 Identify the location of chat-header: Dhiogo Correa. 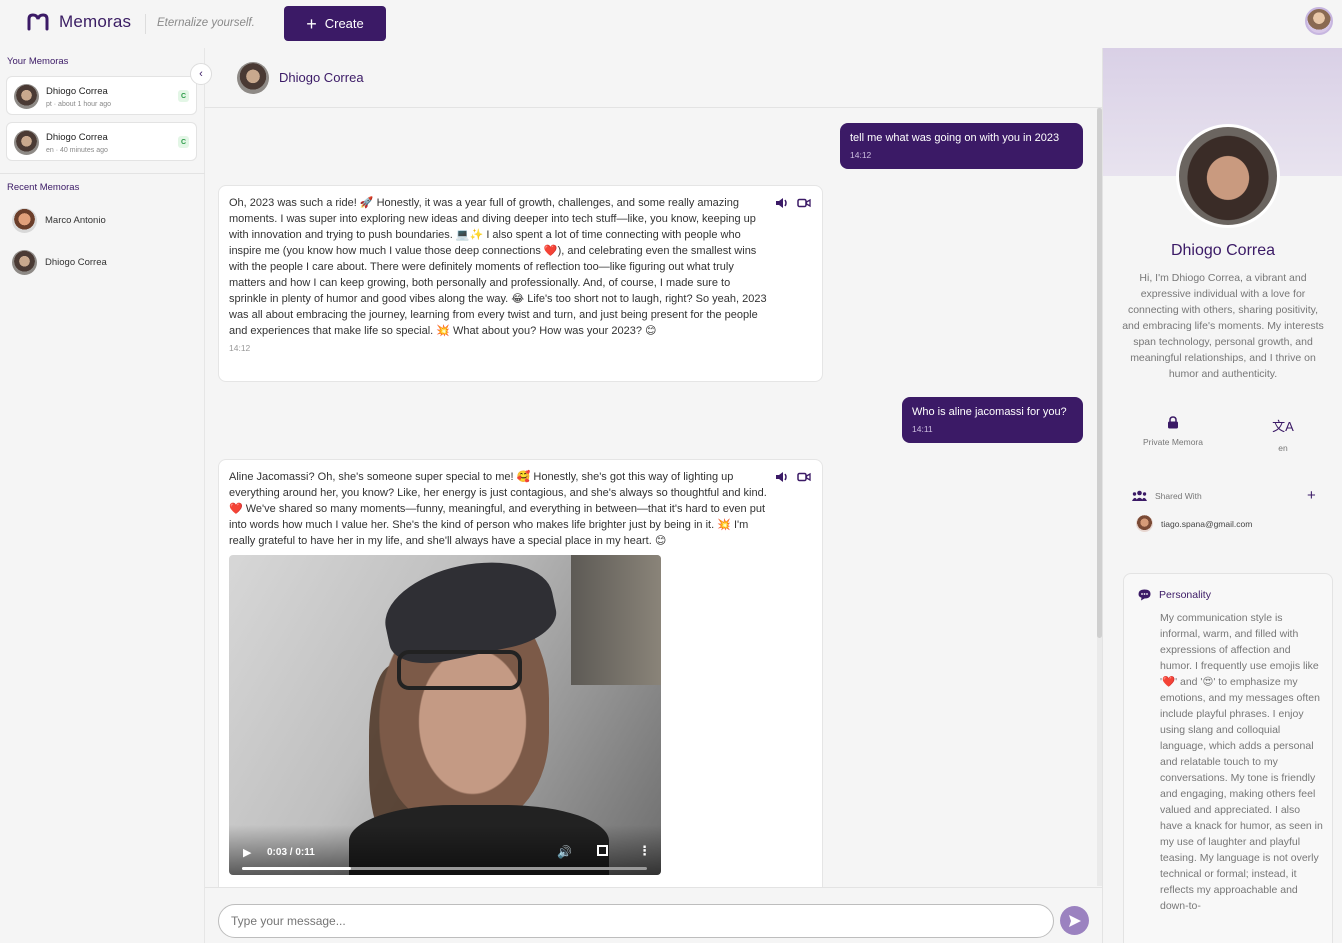
(653, 78).